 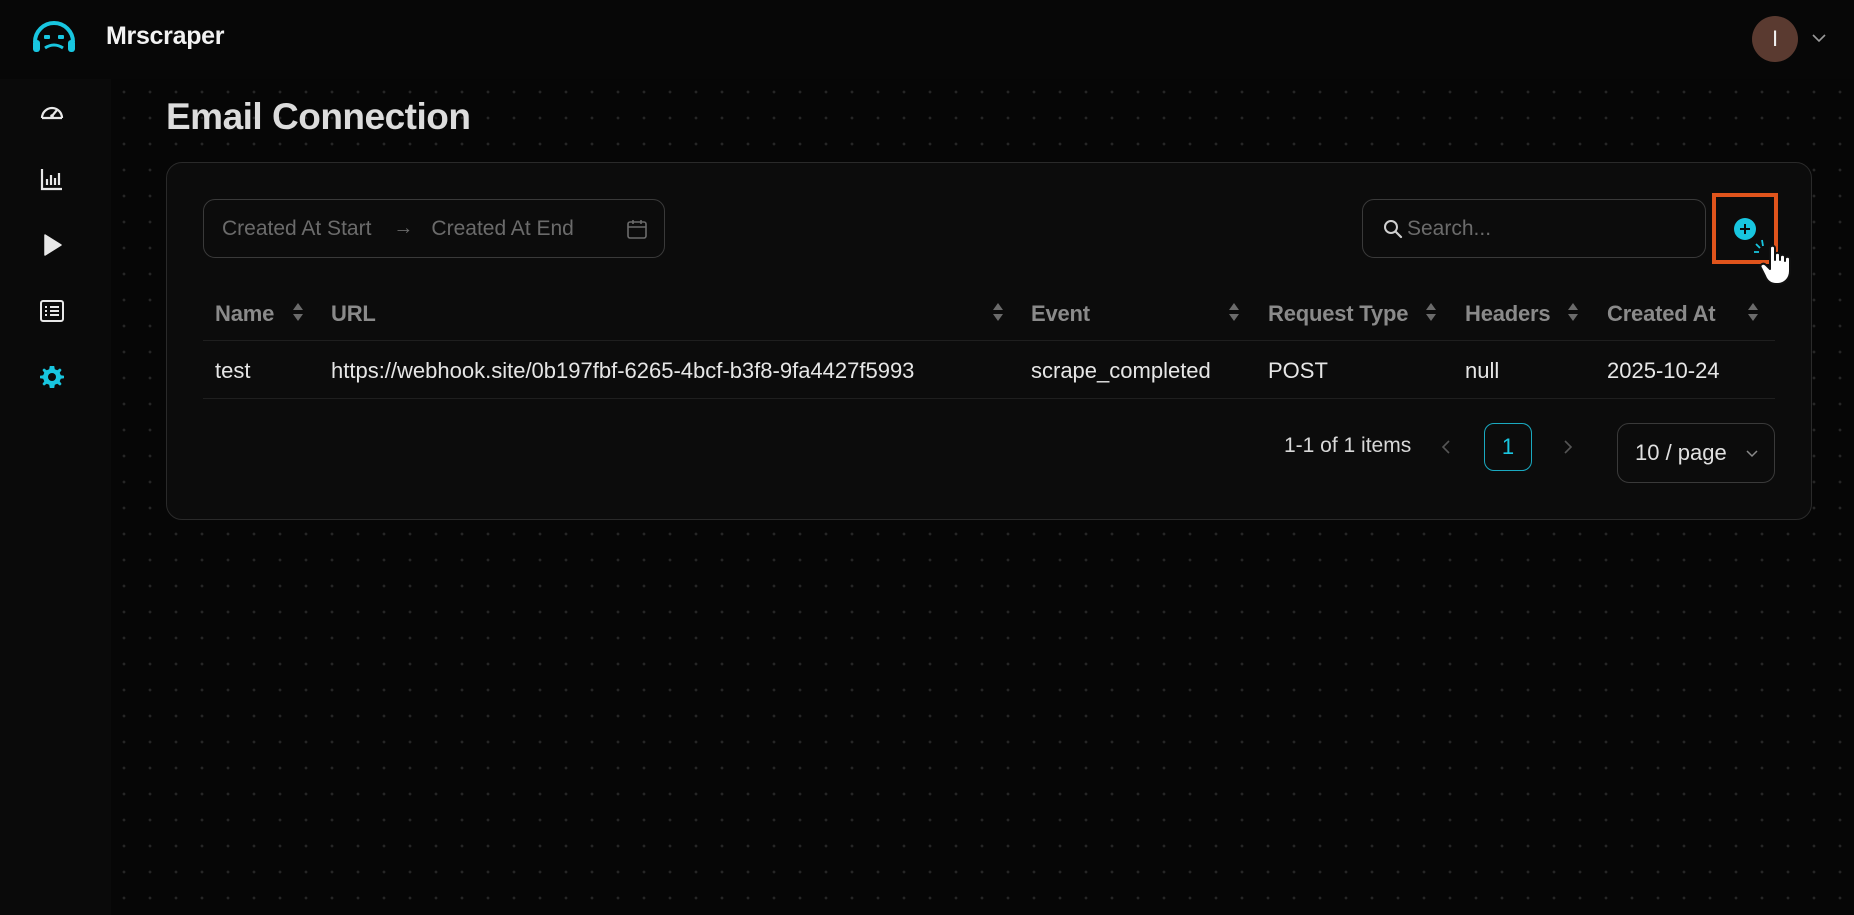 I want to click on mrscraper-logo-icon, so click(x=54, y=39).